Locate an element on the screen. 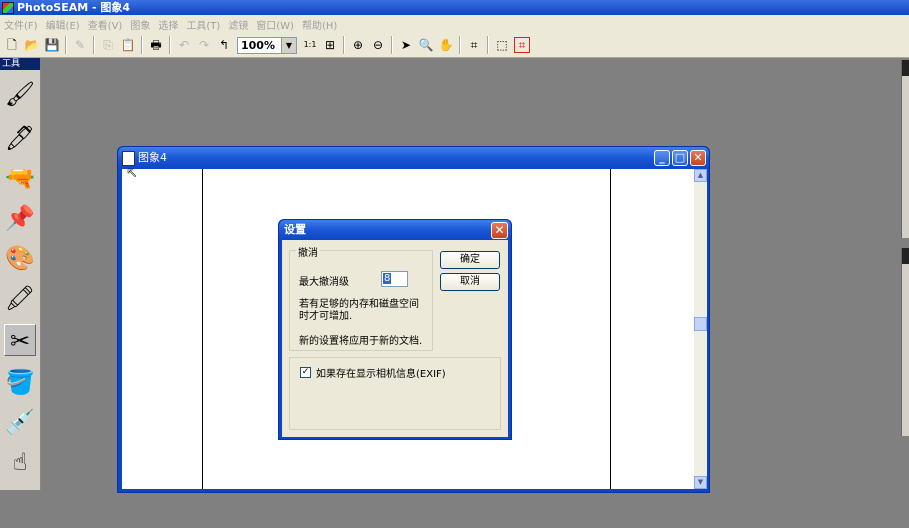  dialog-title: 设置 is located at coordinates (295, 229).